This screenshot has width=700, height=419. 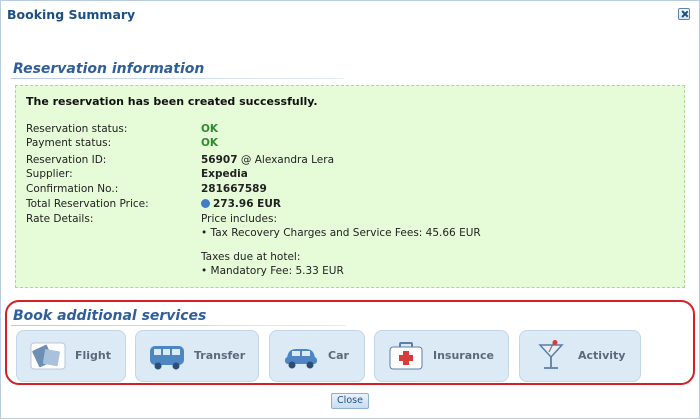 I want to click on payment-value: OK, so click(x=210, y=143).